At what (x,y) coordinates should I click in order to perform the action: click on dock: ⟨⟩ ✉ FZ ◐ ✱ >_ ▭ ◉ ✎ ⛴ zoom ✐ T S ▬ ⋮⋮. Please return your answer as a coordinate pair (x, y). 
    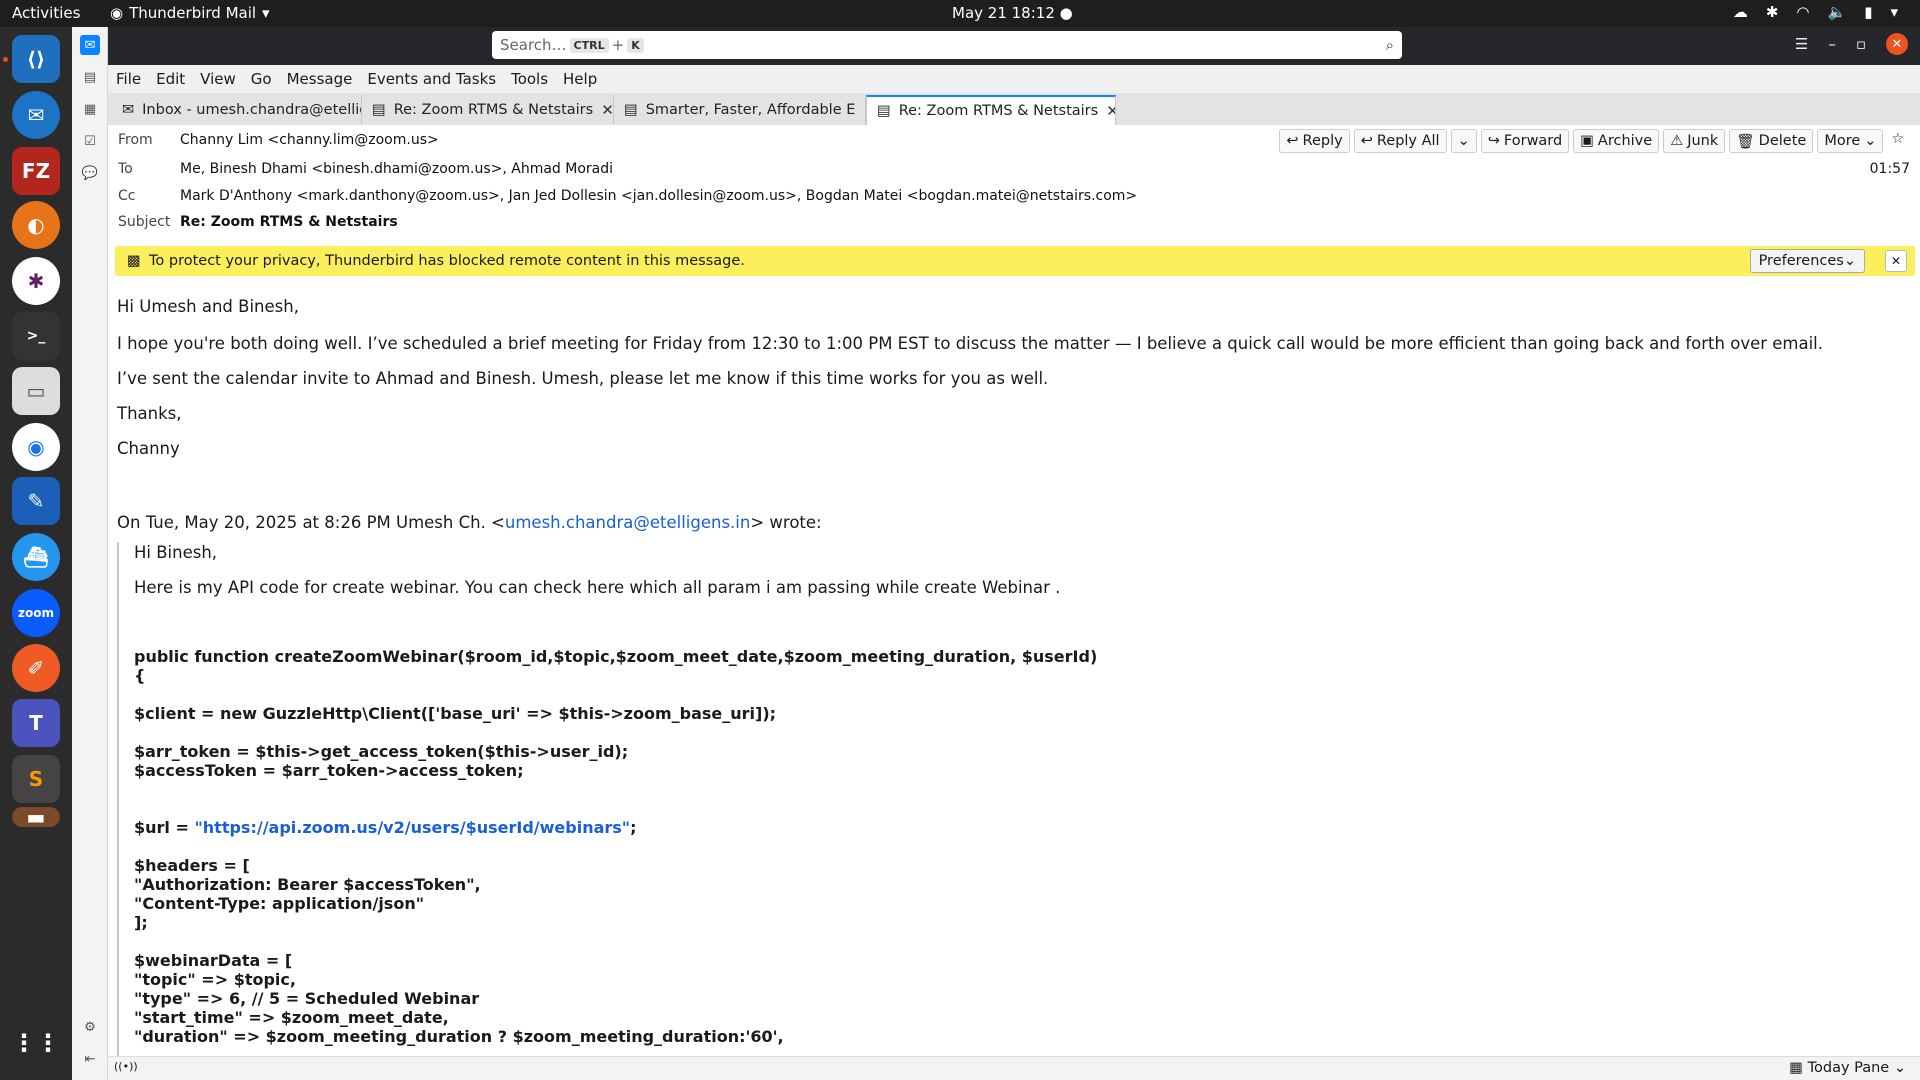
    Looking at the image, I should click on (36, 553).